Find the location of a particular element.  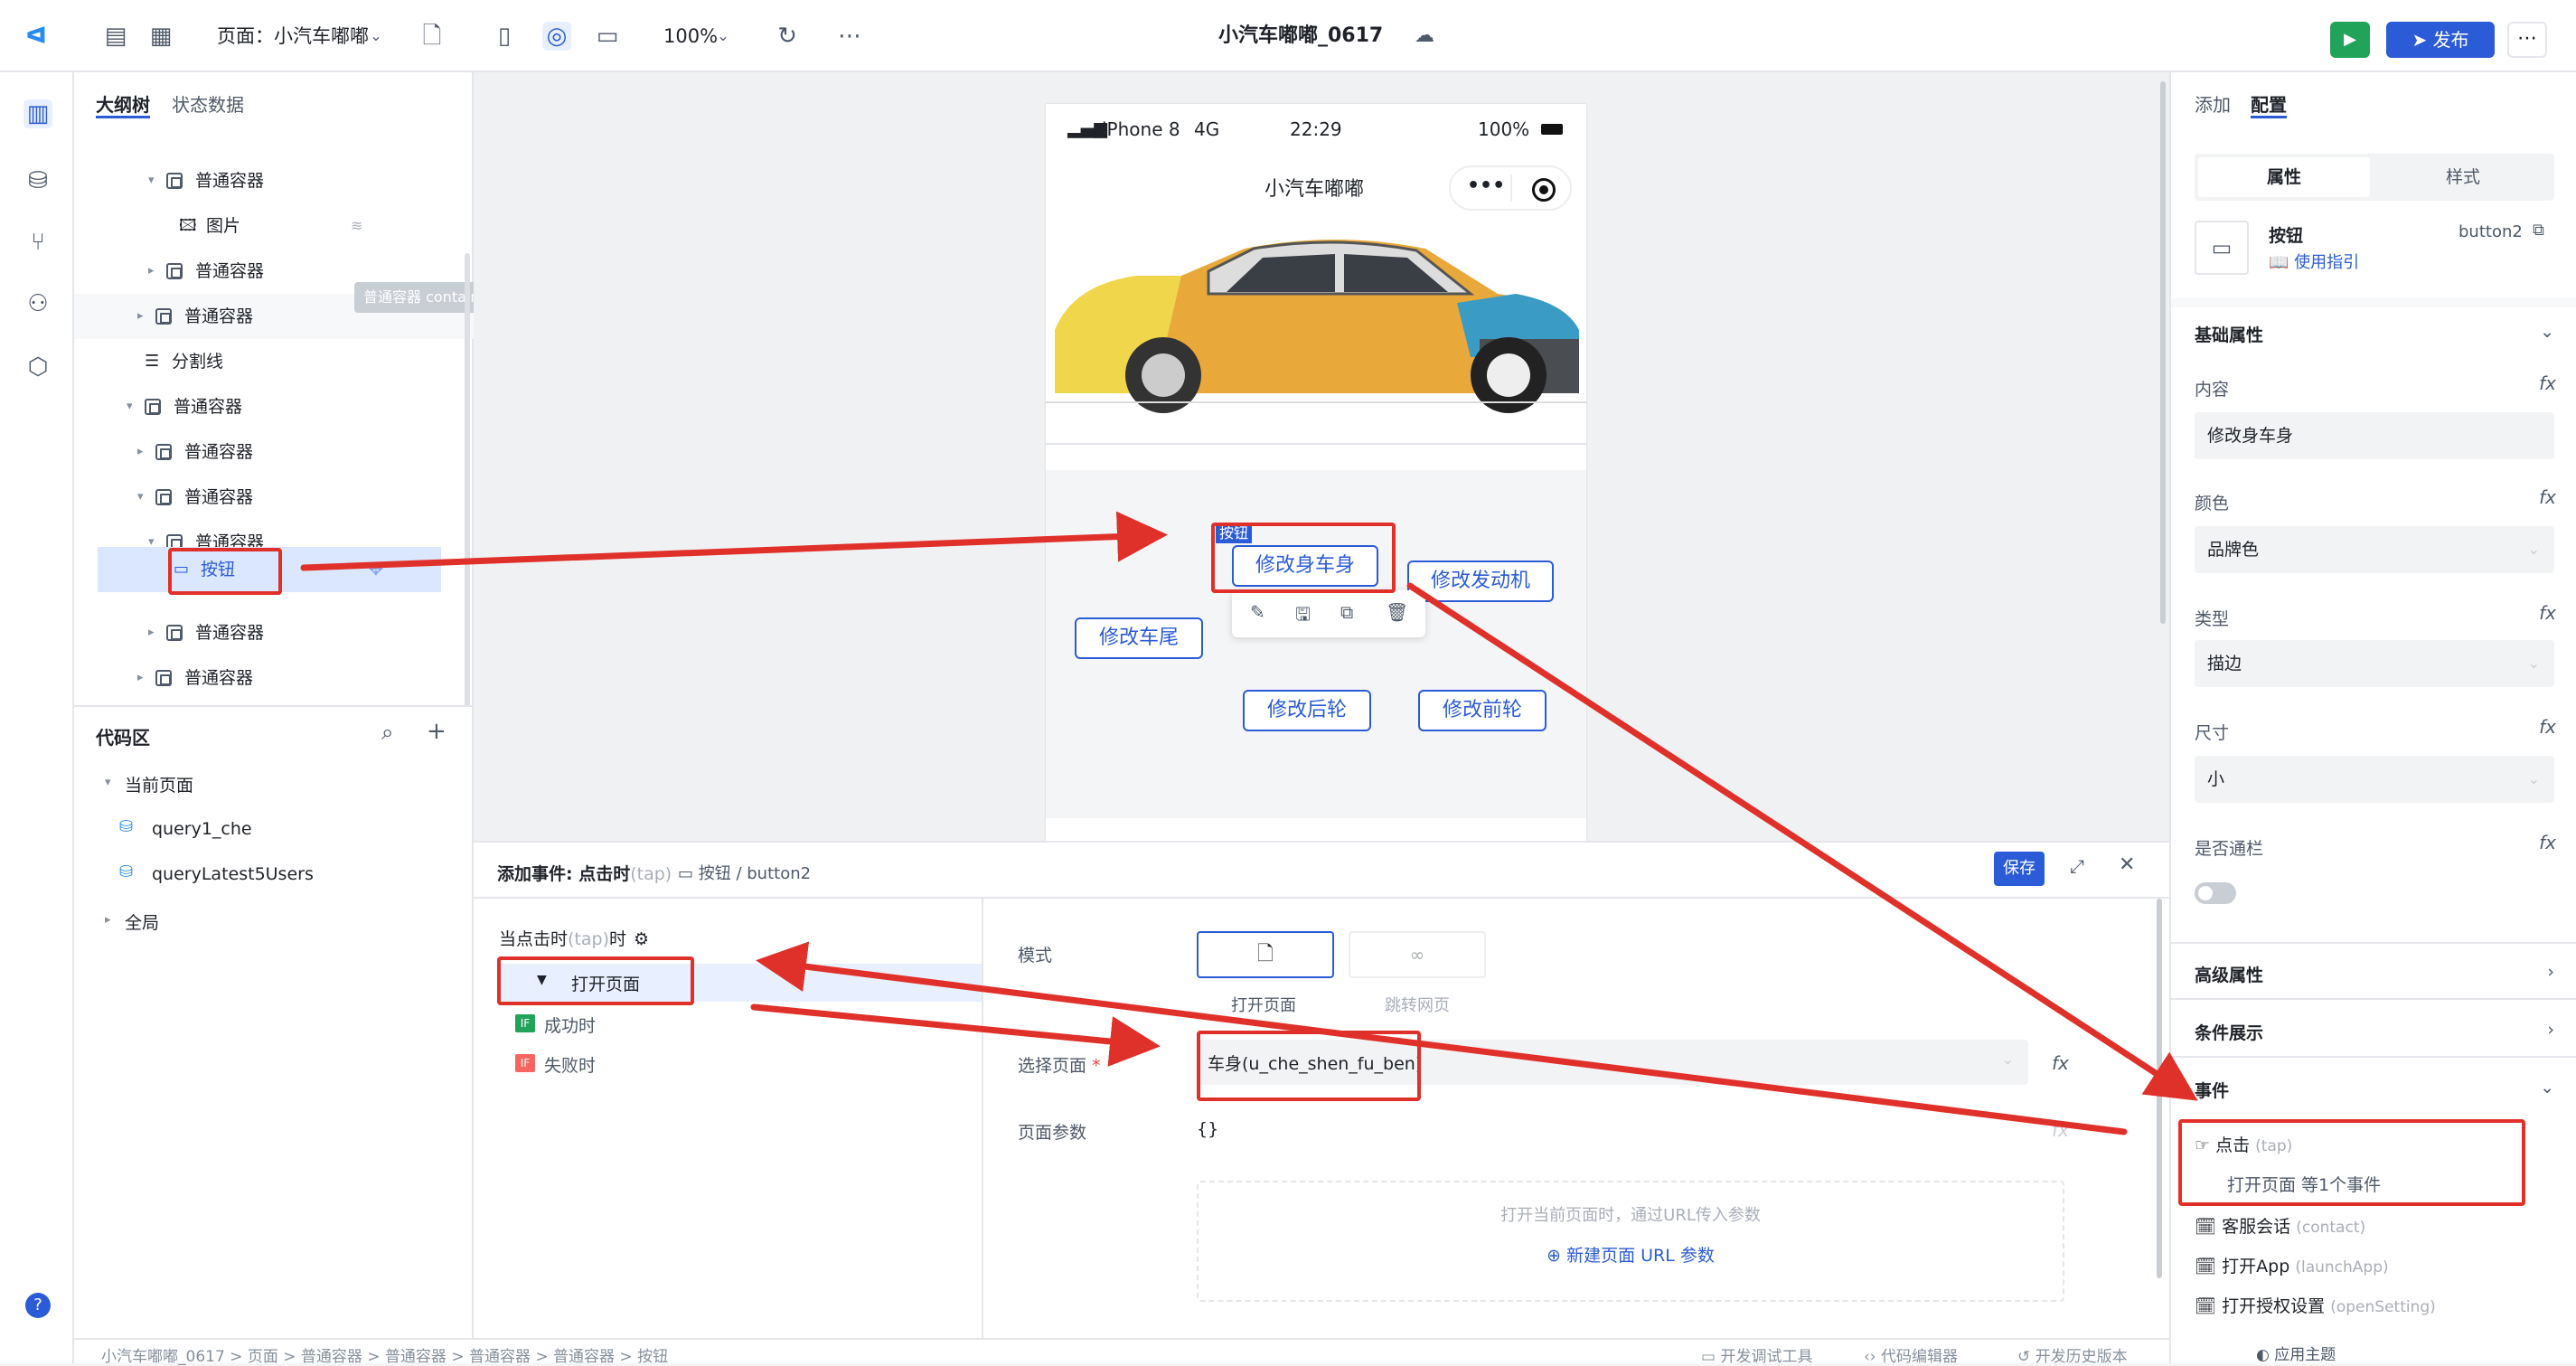

params-dropzone: 打开当前页面时，通过URL传入参数 ⊕ 新建页面 URL 参数 is located at coordinates (1631, 1241).